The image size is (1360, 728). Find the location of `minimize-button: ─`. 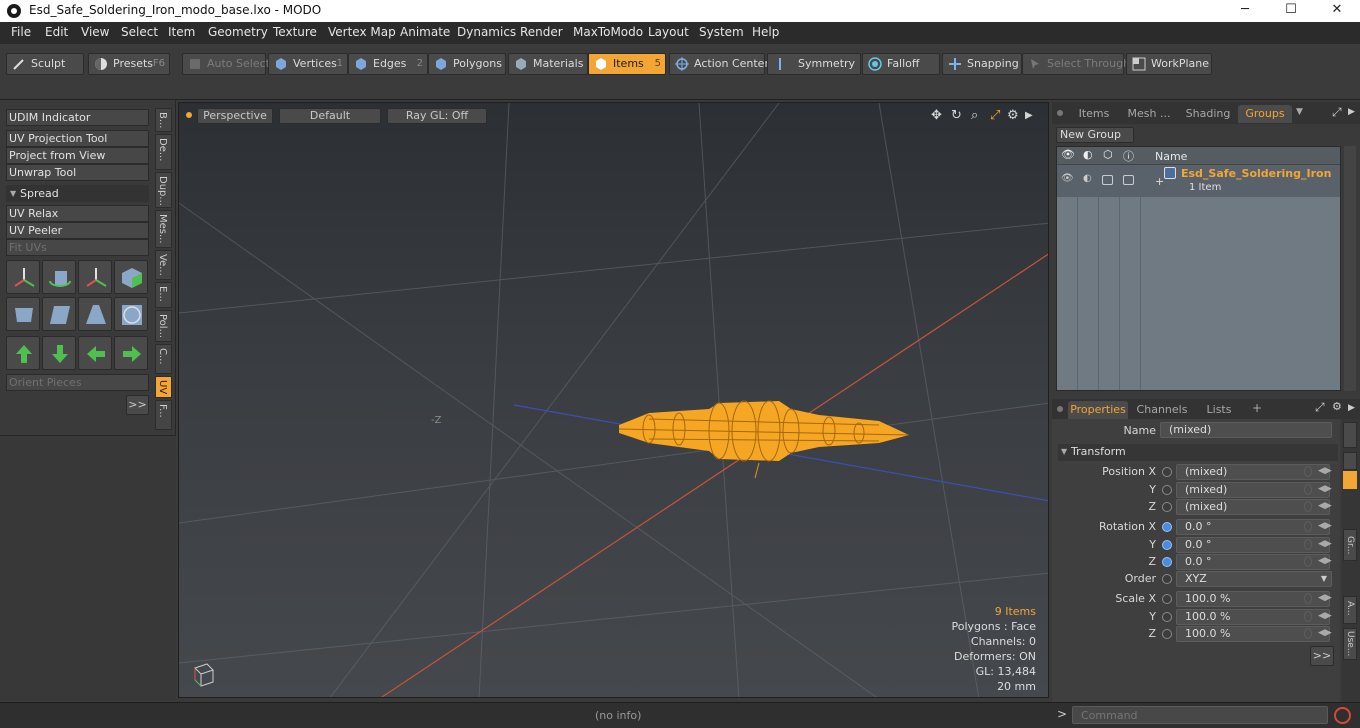

minimize-button: ─ is located at coordinates (1245, 11).